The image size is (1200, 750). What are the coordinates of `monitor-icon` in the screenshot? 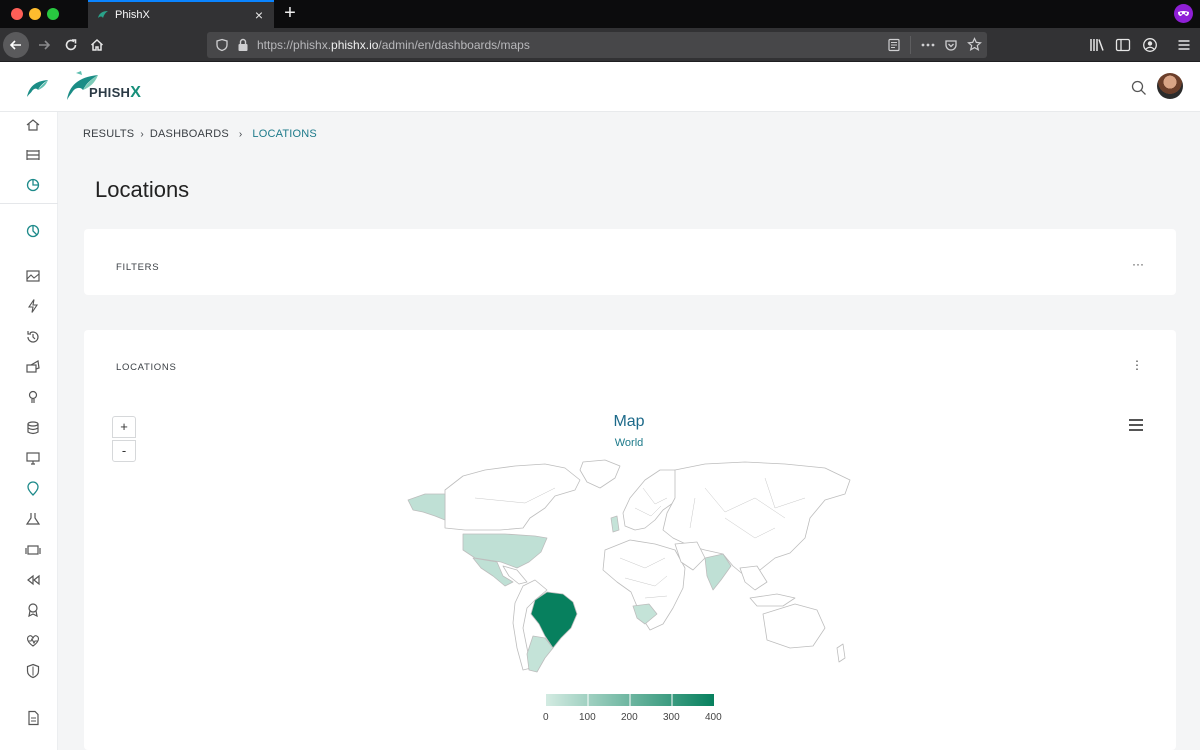 It's located at (33, 458).